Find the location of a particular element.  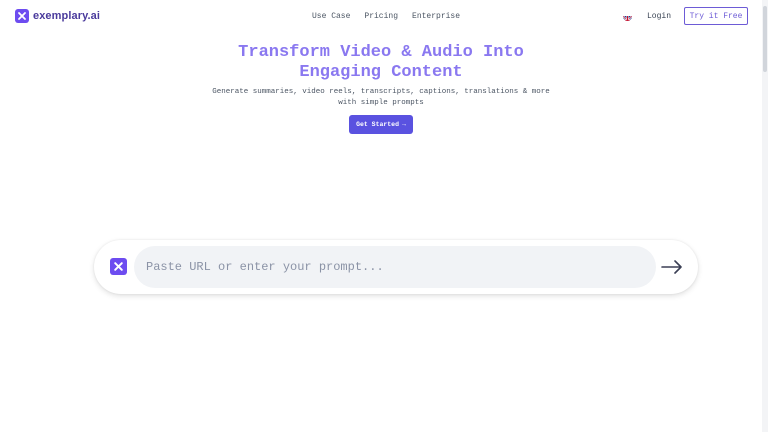

nav-link-pricing: Pricing is located at coordinates (381, 16).